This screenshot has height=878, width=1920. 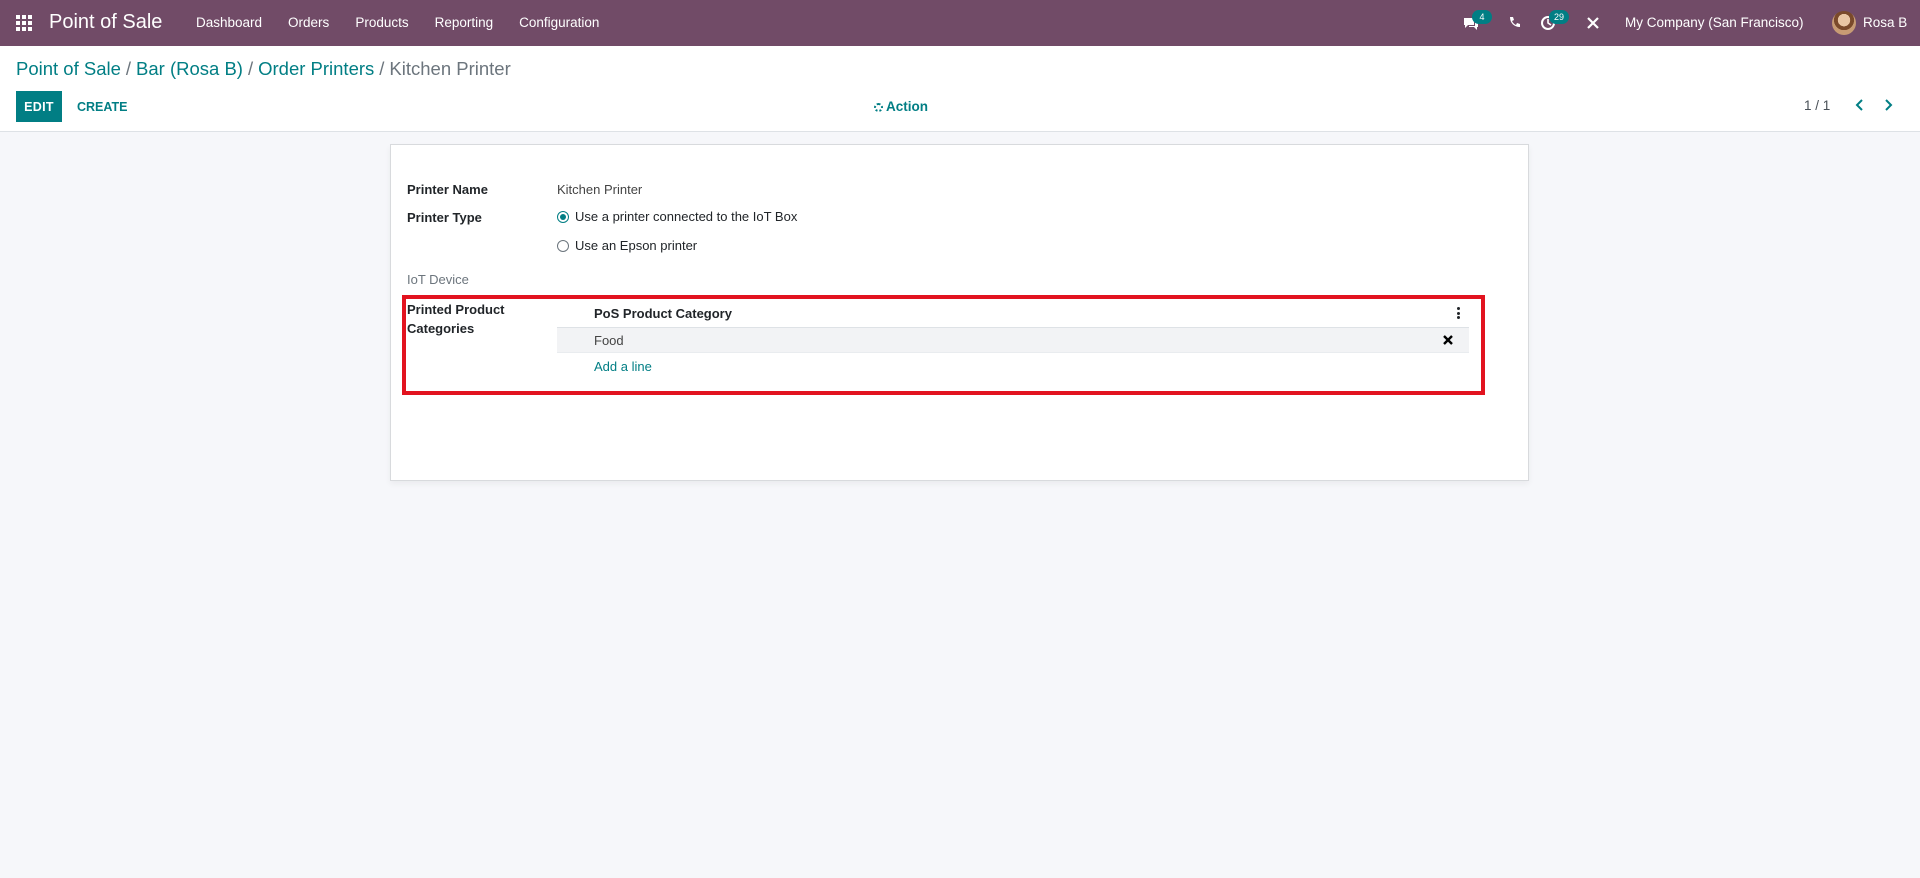 What do you see at coordinates (1885, 22) in the screenshot?
I see `user-menu: Rosa B` at bounding box center [1885, 22].